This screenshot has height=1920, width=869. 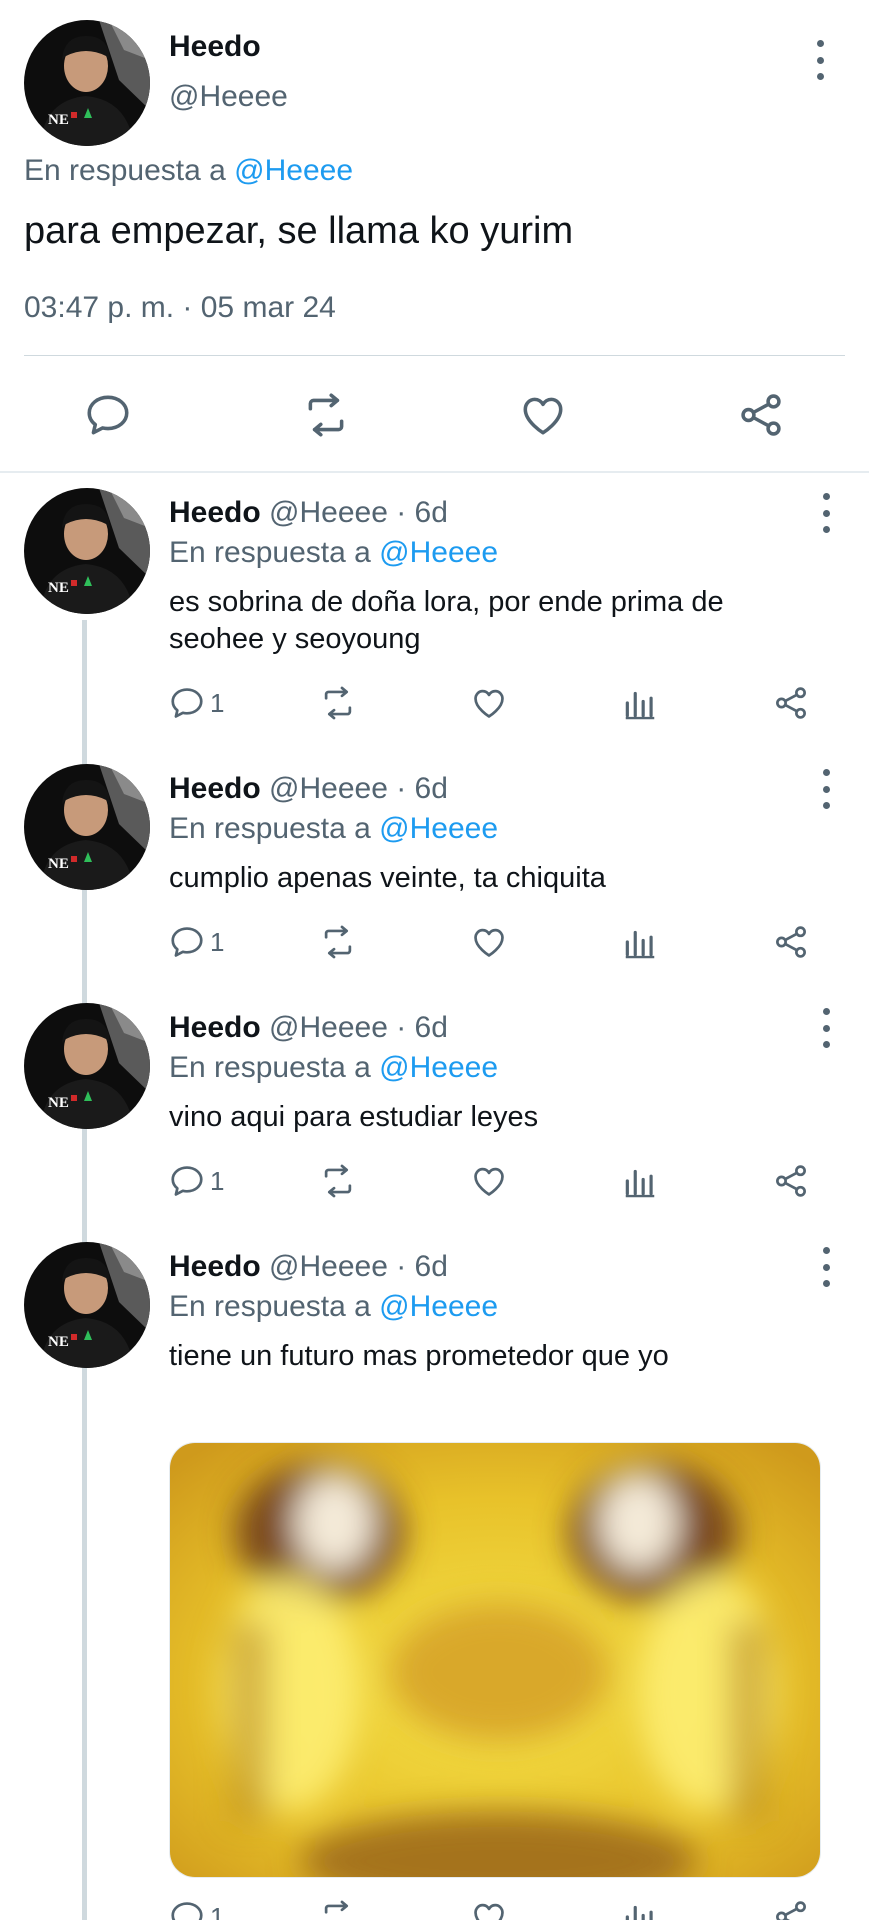 What do you see at coordinates (299, 231) in the screenshot?
I see `tweet-text: para empezar, se llama ko yurim` at bounding box center [299, 231].